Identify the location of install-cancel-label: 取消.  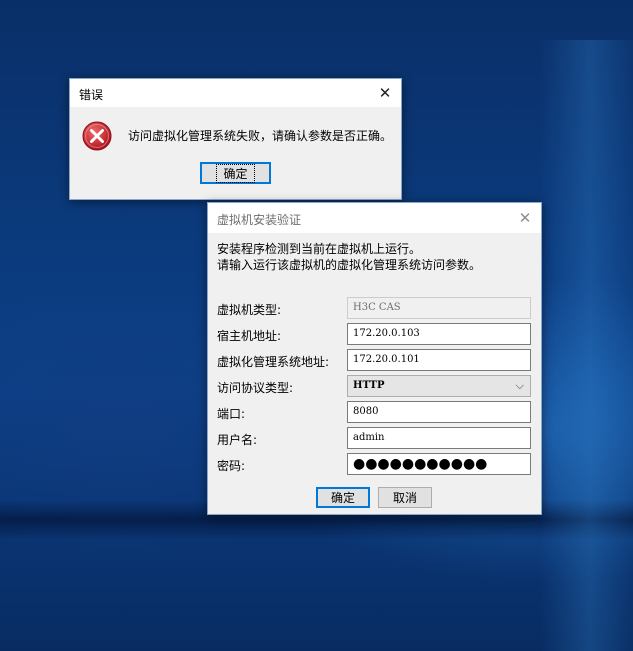
(404, 498).